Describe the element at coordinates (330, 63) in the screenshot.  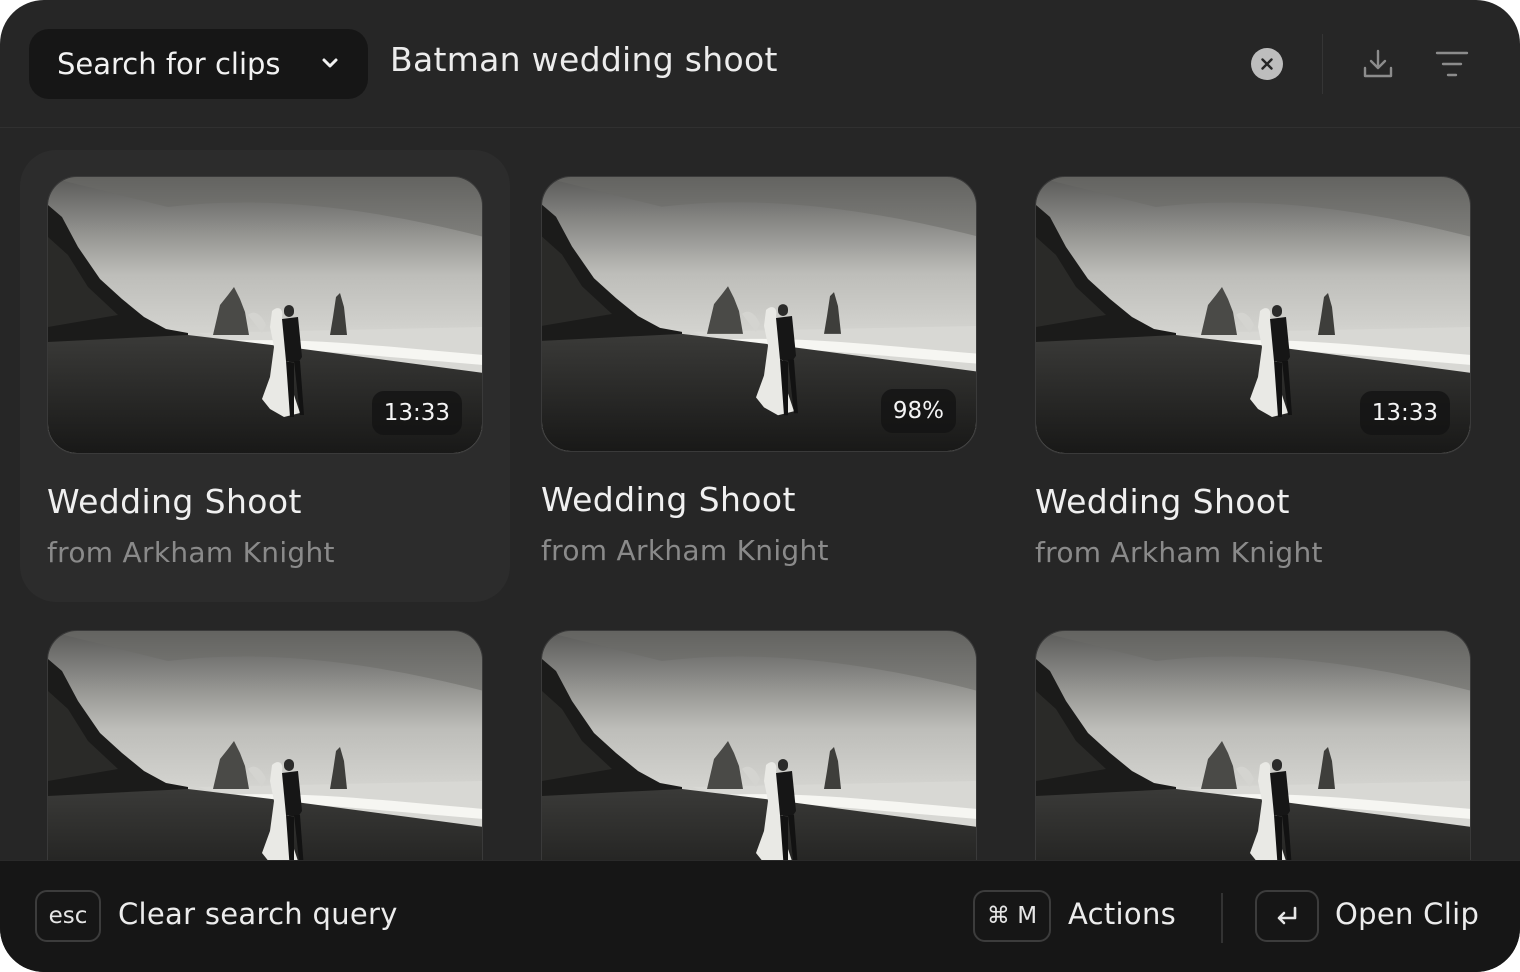
I see `chevron-down-icon` at that location.